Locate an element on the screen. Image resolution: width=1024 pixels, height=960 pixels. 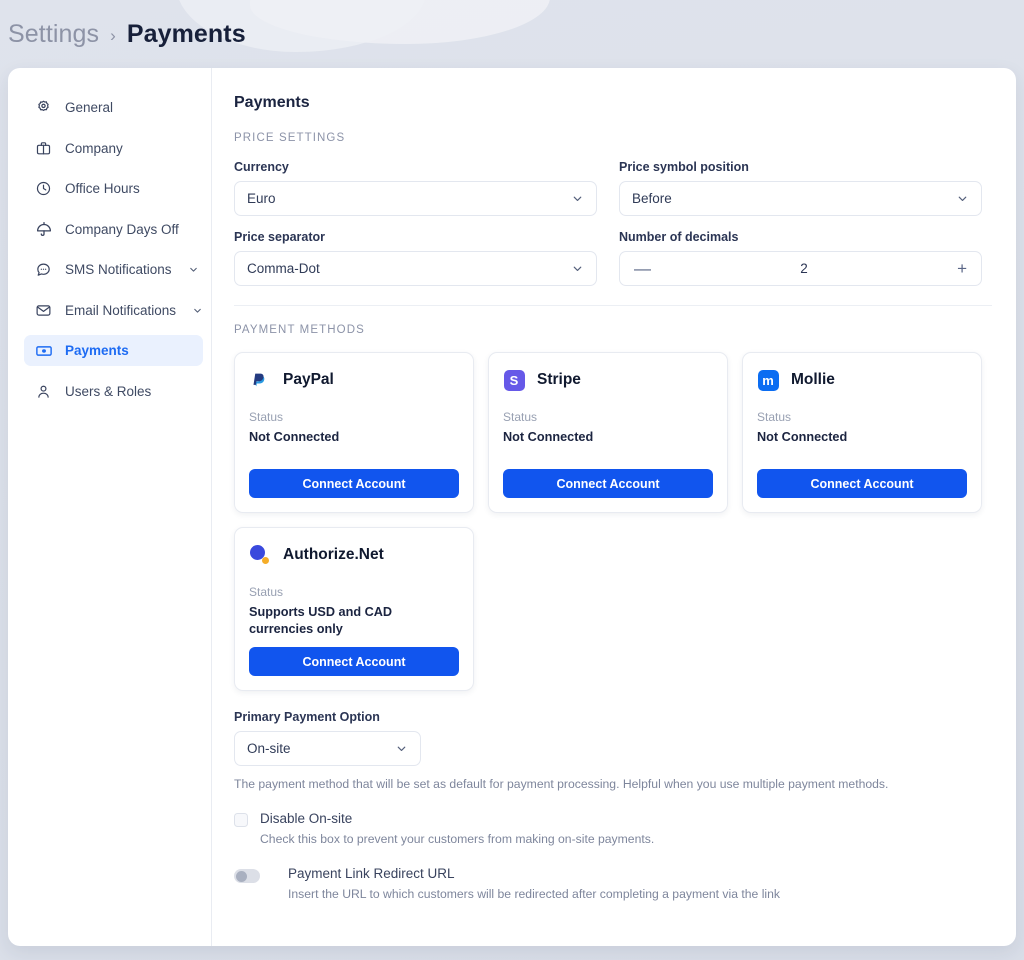
sidebar-item-office-hours: Office Hours is located at coordinates (113, 188).